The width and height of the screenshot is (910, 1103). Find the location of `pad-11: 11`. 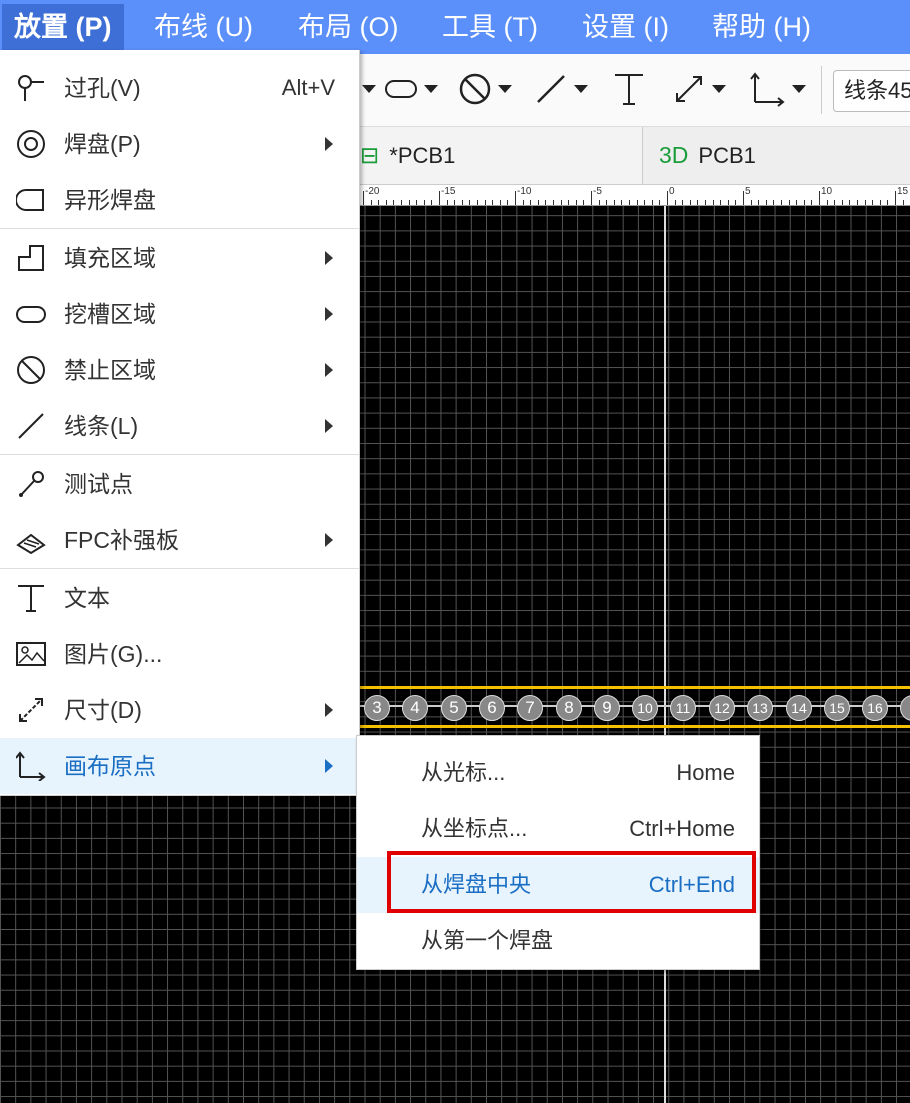

pad-11: 11 is located at coordinates (683, 708).